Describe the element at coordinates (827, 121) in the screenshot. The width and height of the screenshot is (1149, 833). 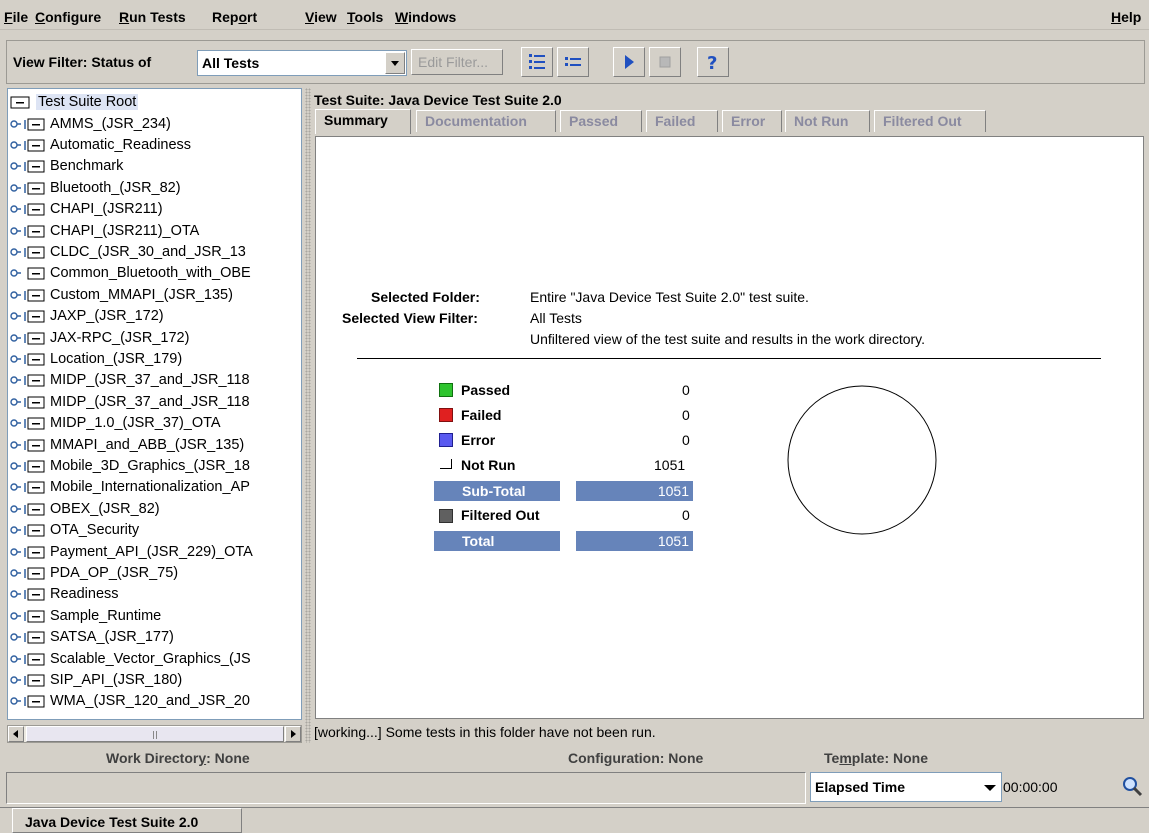
I see `tab-not-run: Not Run` at that location.